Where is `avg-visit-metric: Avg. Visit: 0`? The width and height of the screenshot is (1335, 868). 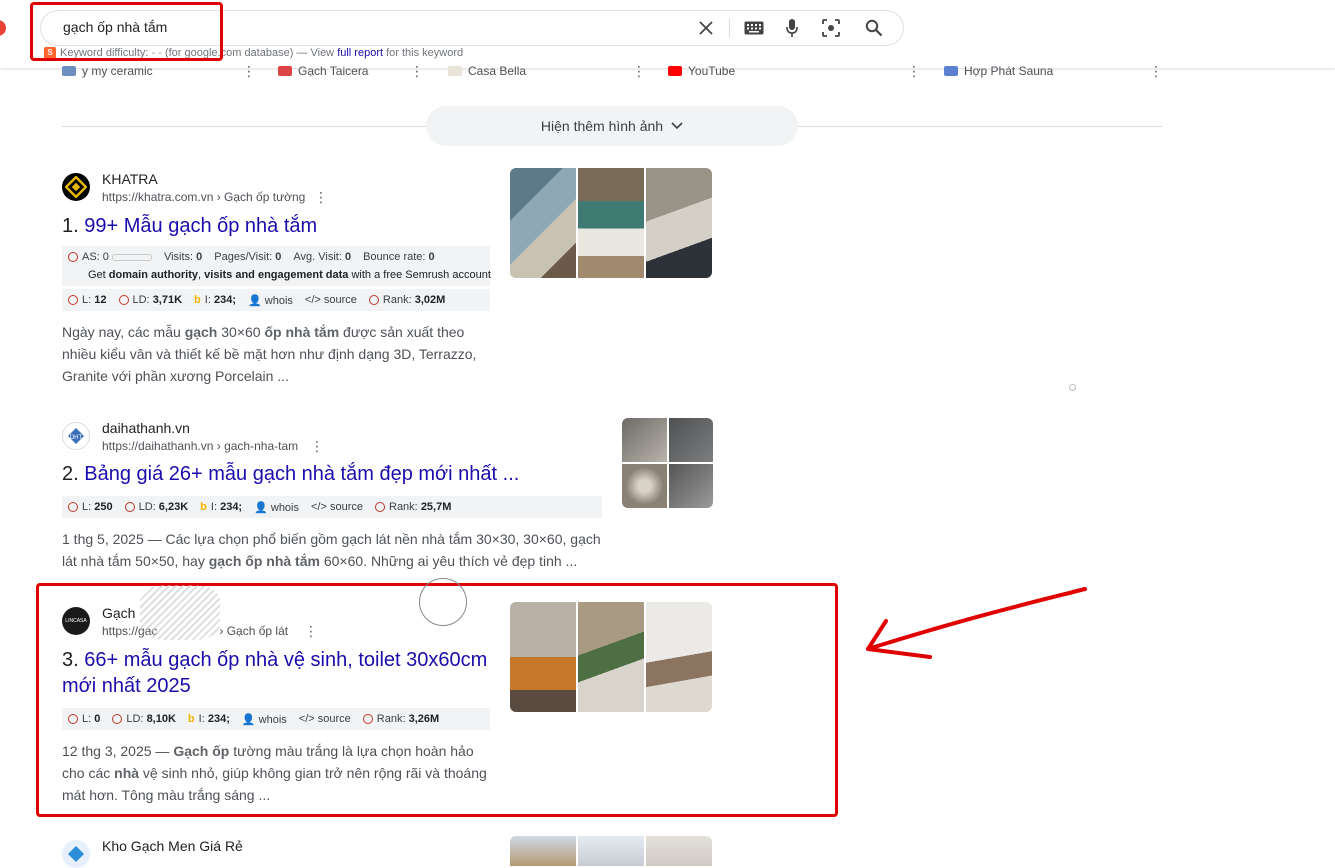
avg-visit-metric: Avg. Visit: 0 is located at coordinates (322, 257).